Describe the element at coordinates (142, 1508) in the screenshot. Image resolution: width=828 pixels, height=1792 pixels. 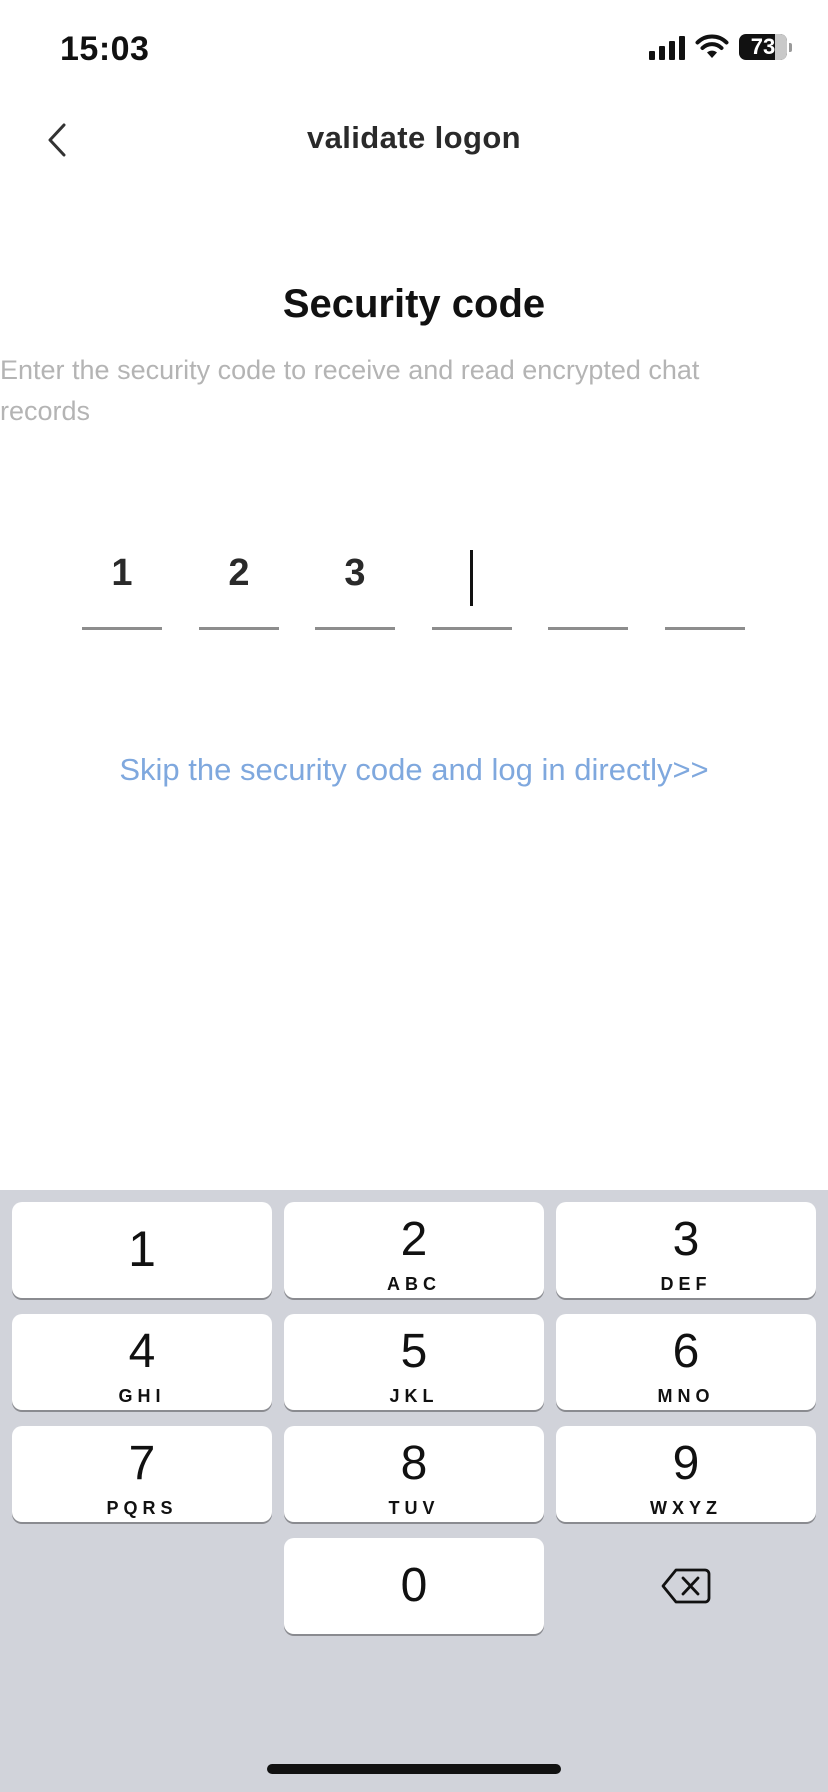
I see `key-letters: PQRS` at that location.